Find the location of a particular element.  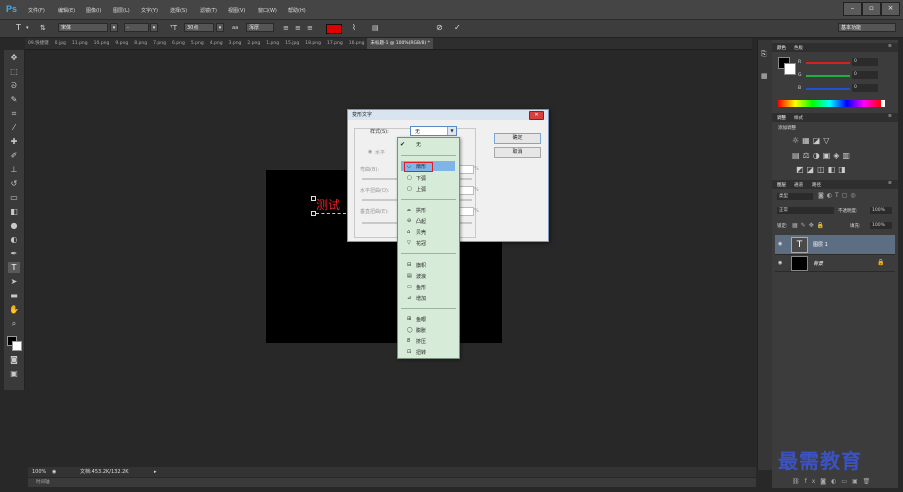

warp-option-inflate: 膨胀 is located at coordinates (421, 330).